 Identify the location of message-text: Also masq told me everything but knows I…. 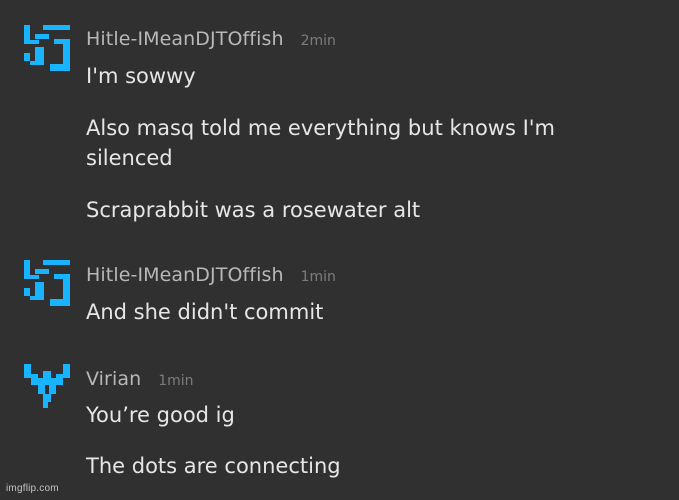
(321, 128).